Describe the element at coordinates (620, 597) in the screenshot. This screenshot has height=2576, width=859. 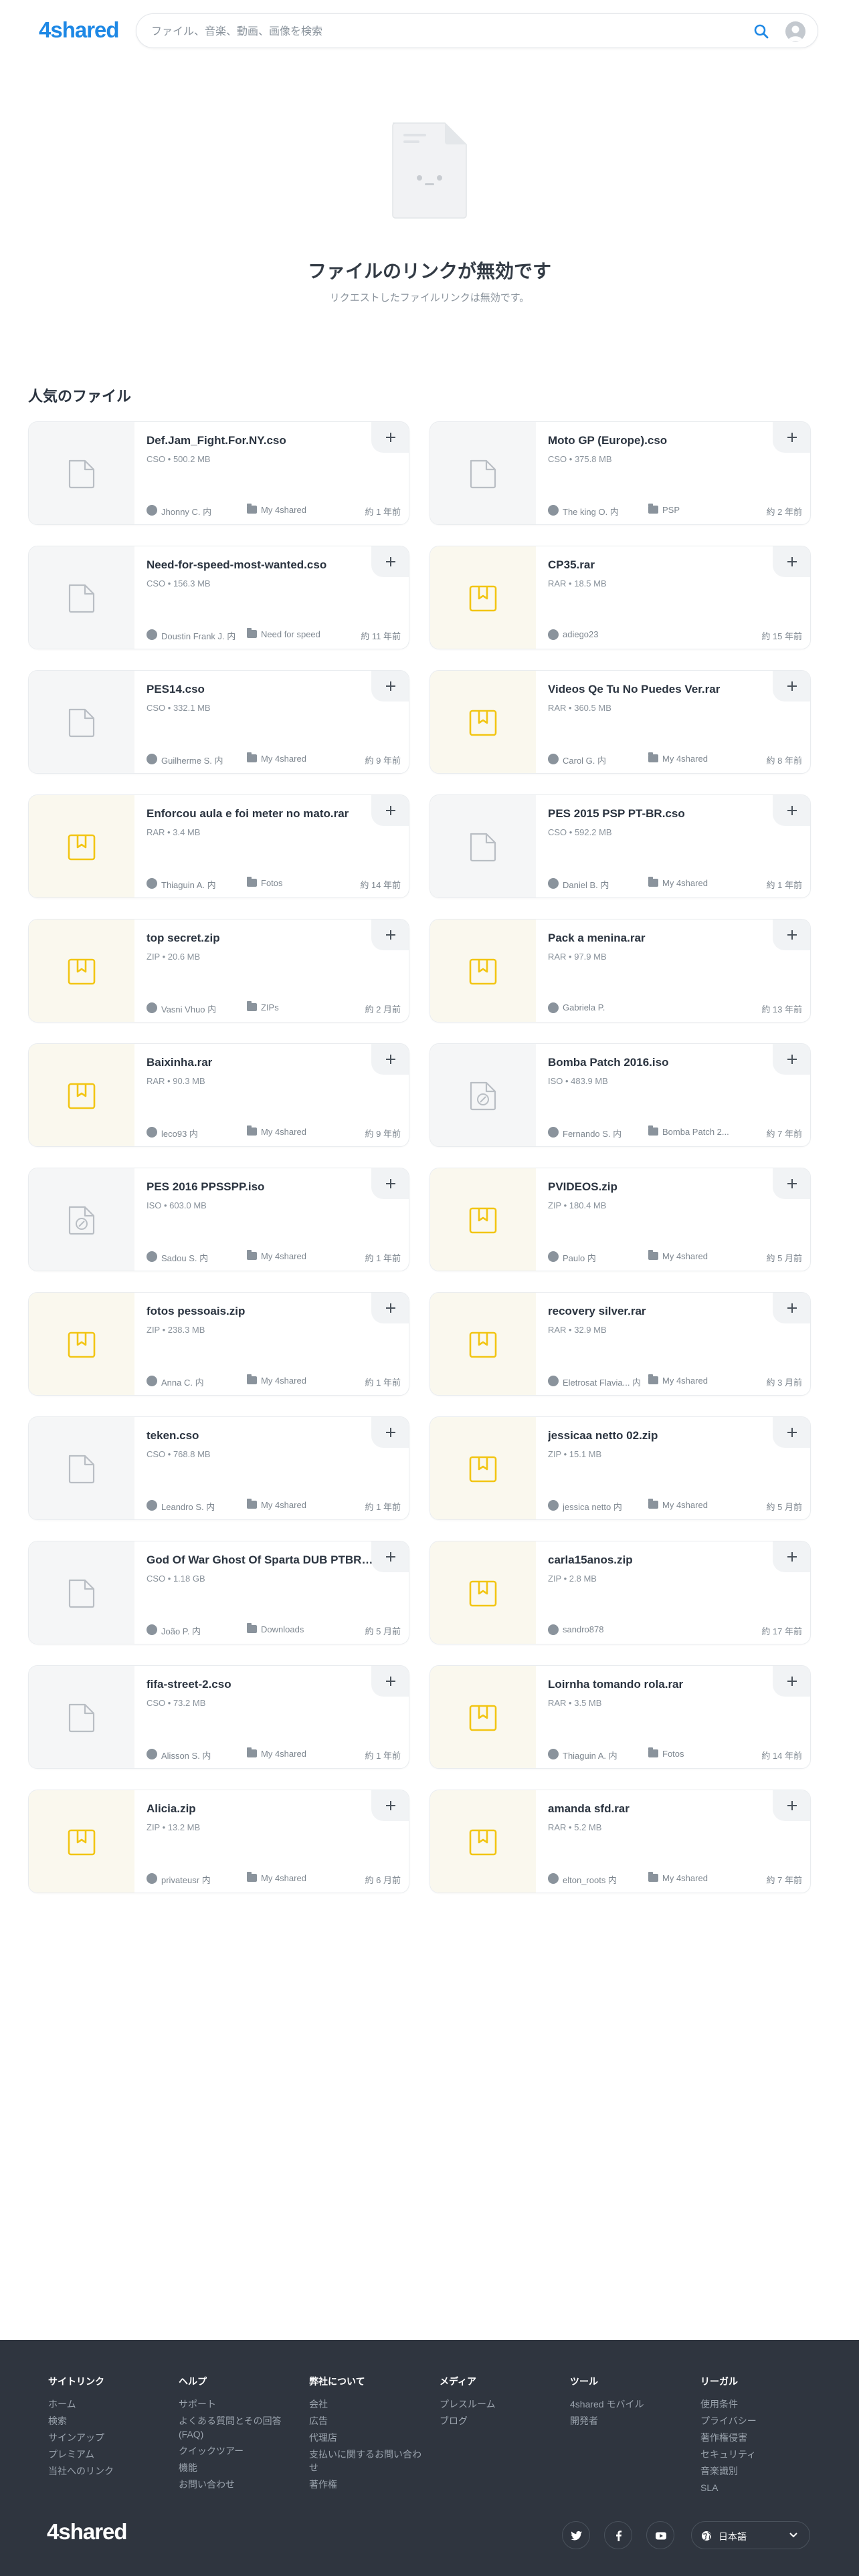
I see `file-card: CP35.rar RAR • 18.5 MB adiego23 約 15 年前` at that location.